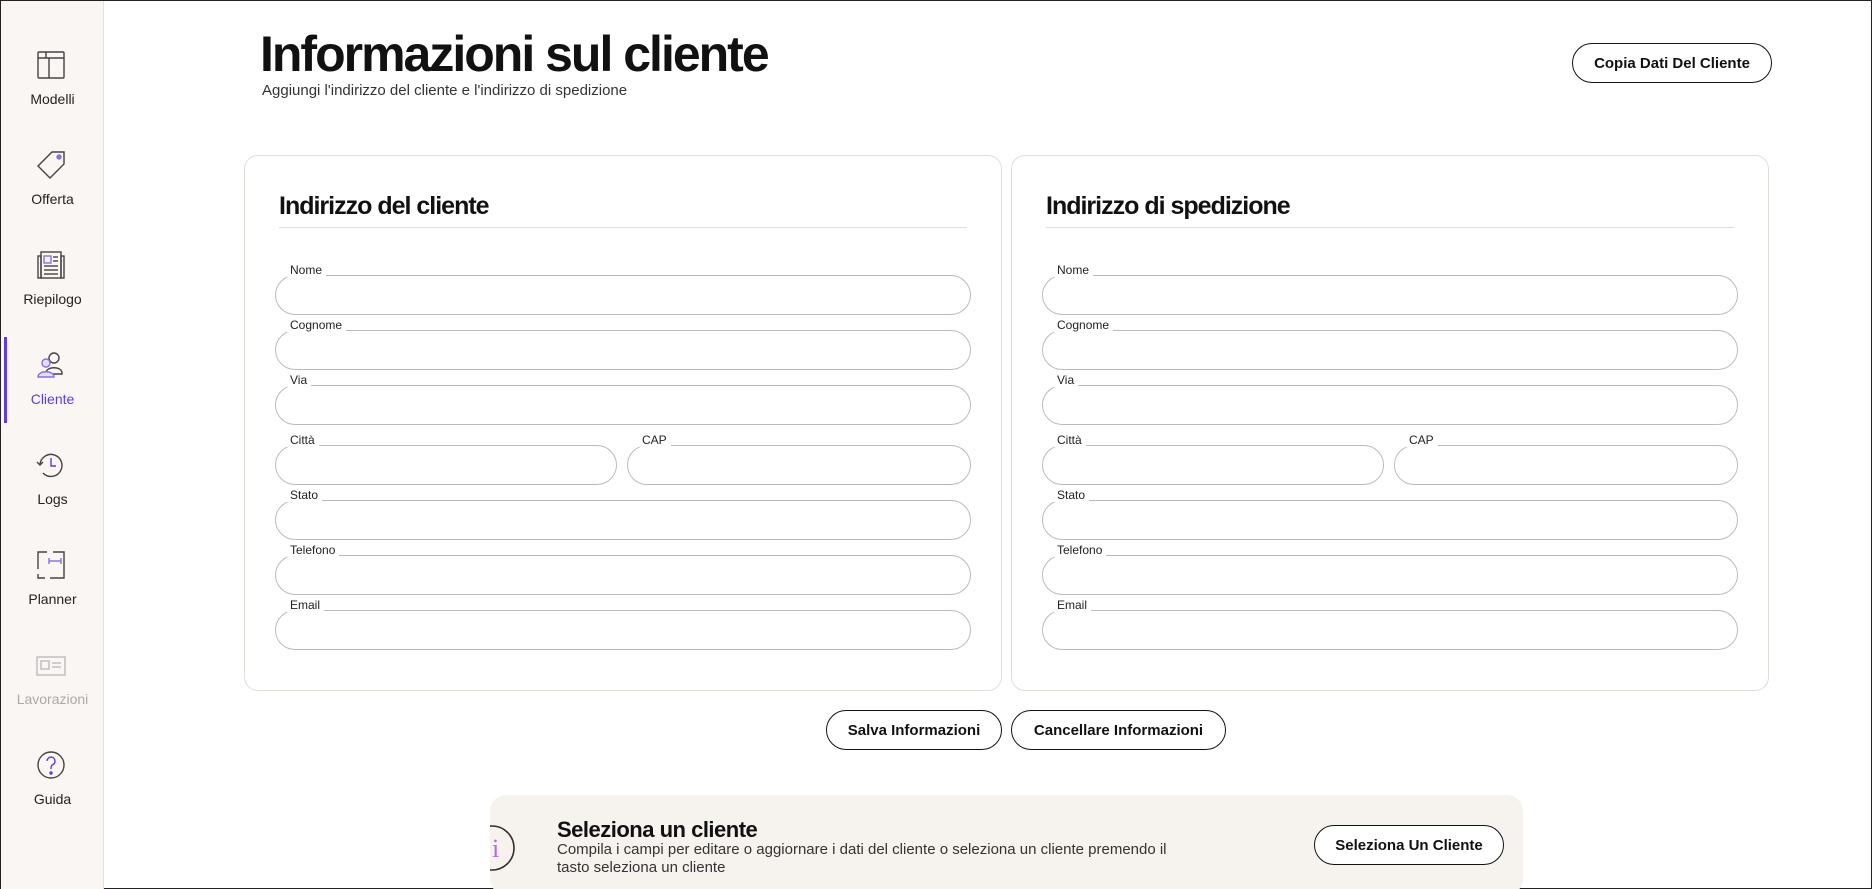 The image size is (1872, 889). I want to click on shipping-cognome-field: Cognome, so click(1390, 344).